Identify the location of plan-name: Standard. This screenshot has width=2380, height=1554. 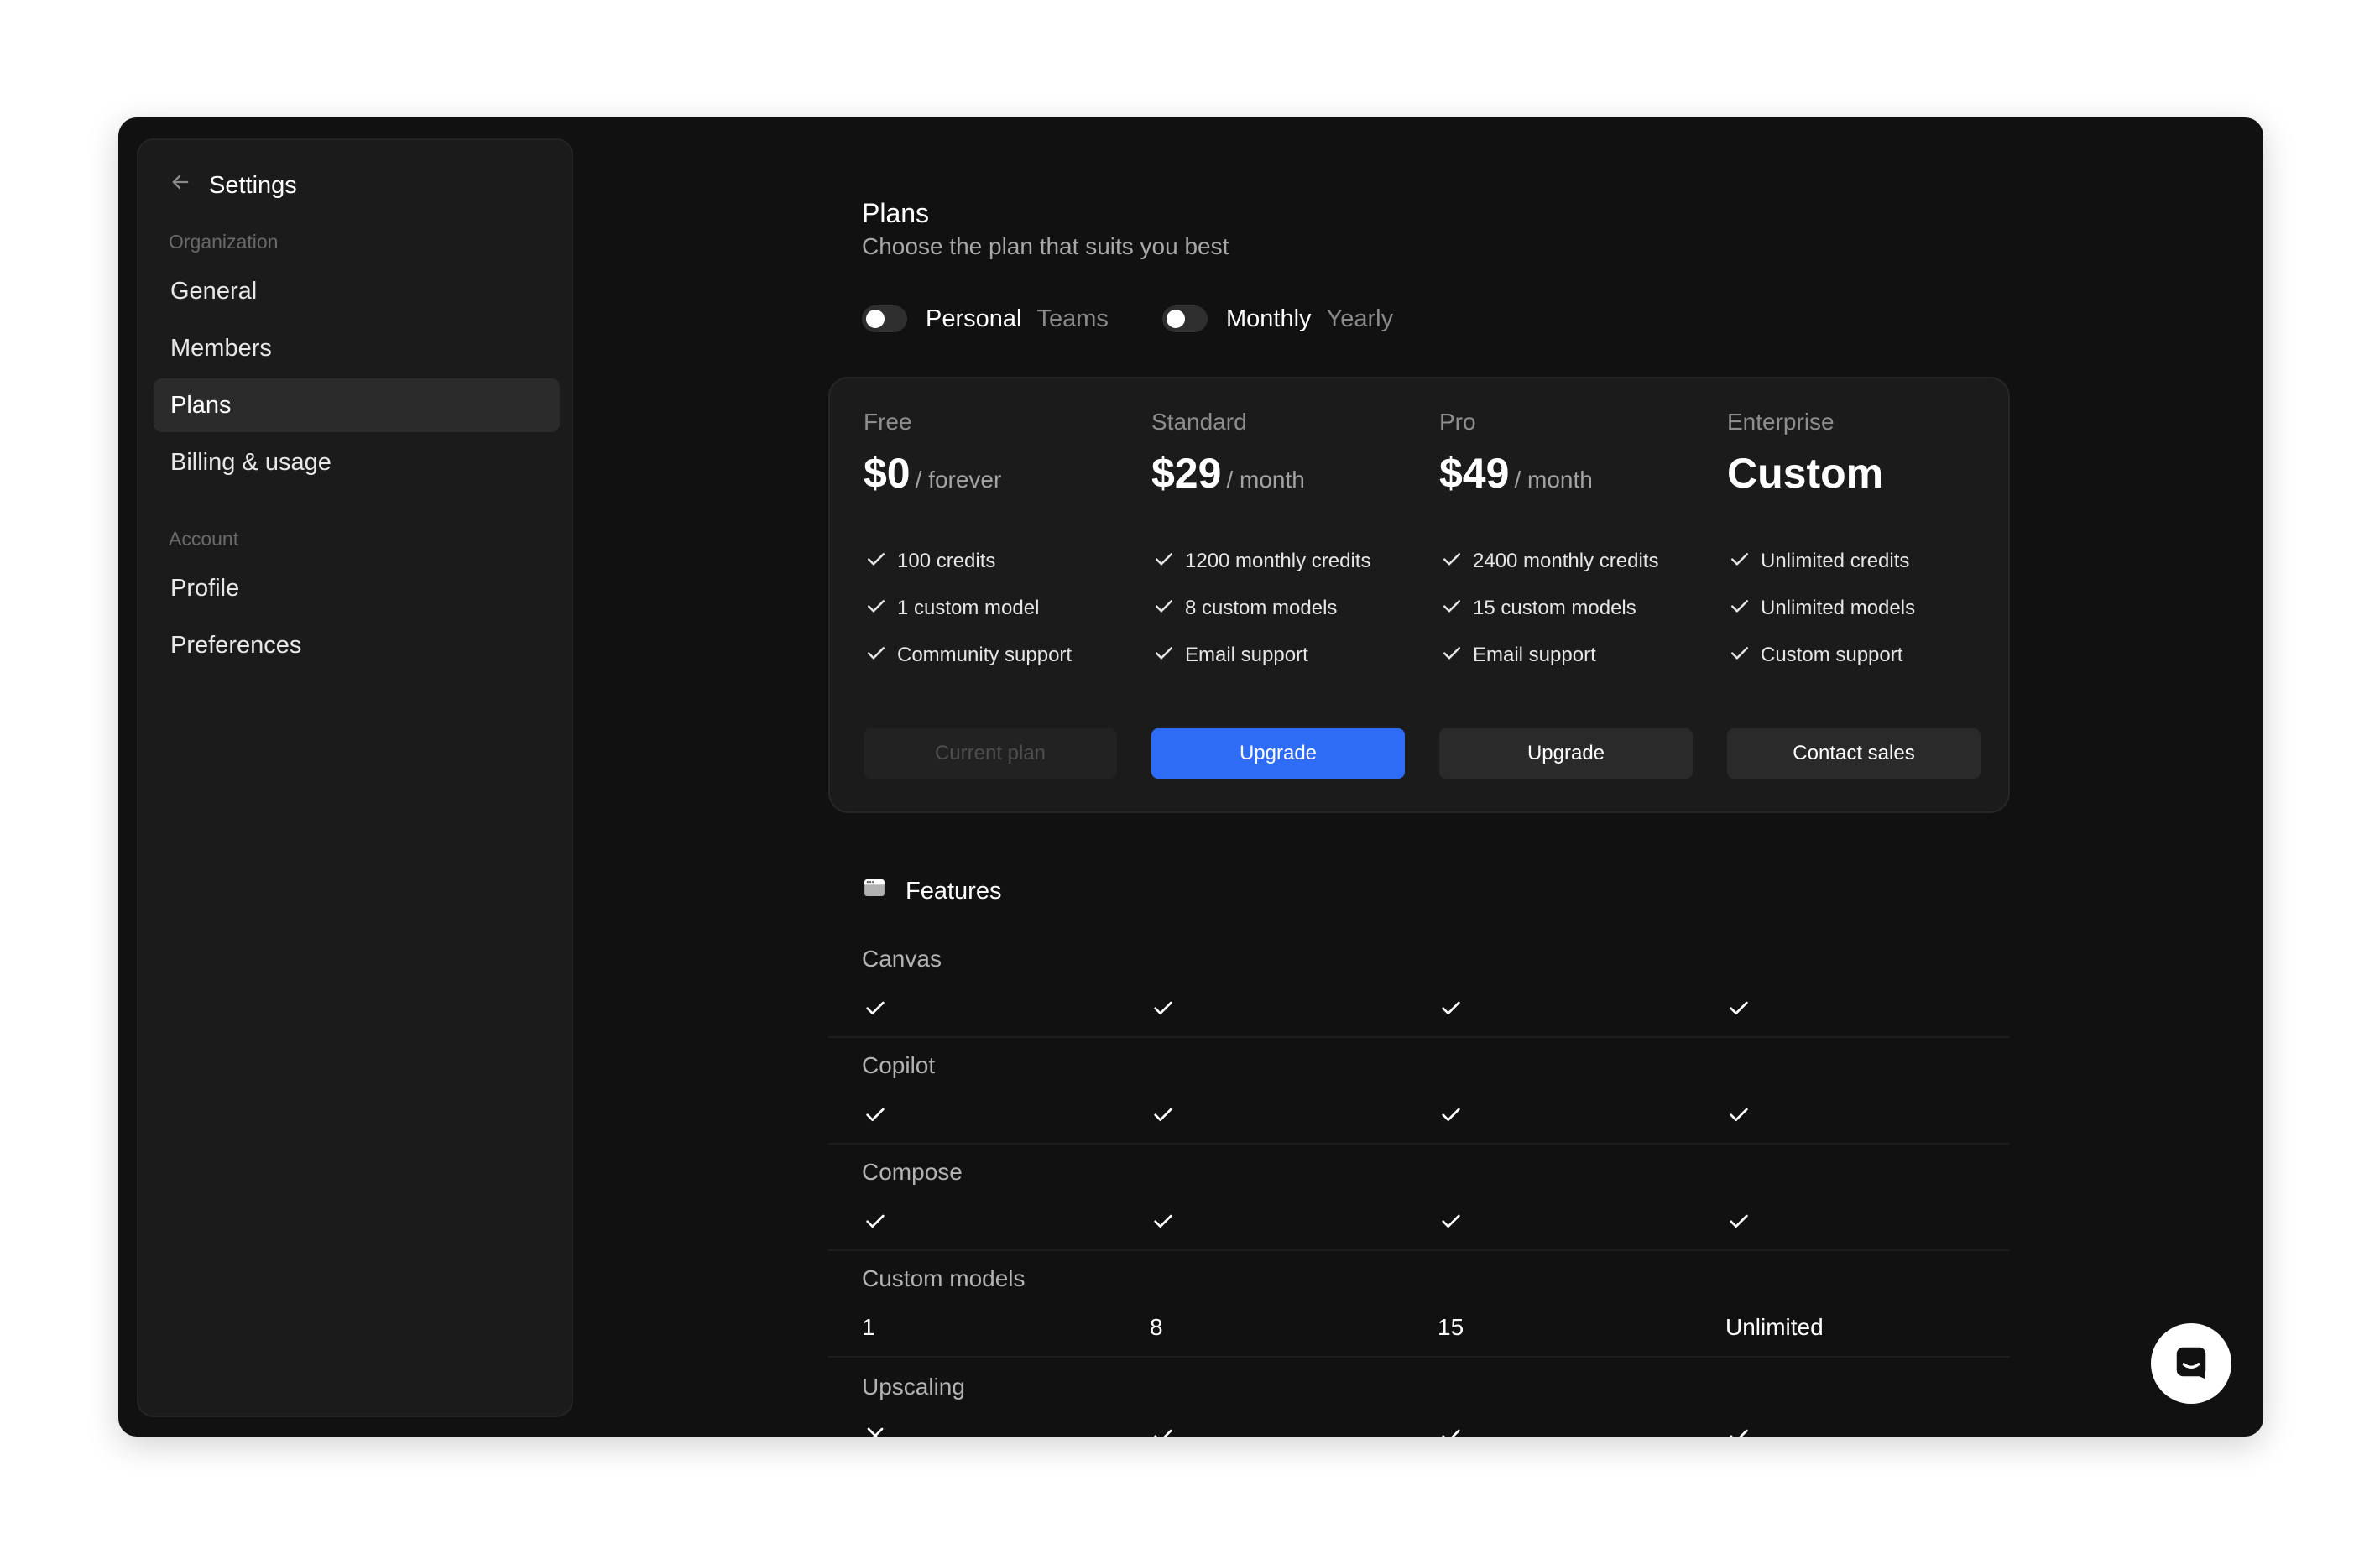
(1199, 422).